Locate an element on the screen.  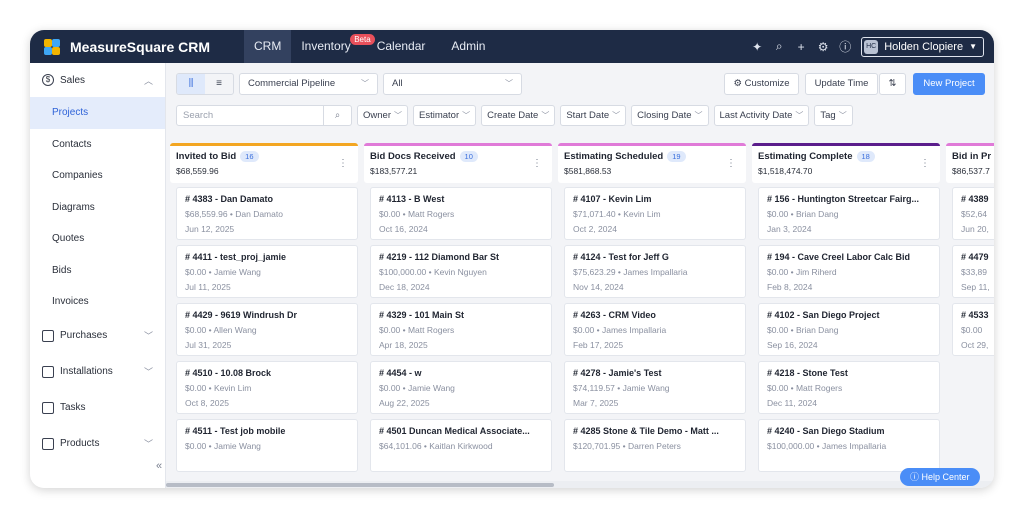
nav-calendar: Calendar is located at coordinates (401, 46).